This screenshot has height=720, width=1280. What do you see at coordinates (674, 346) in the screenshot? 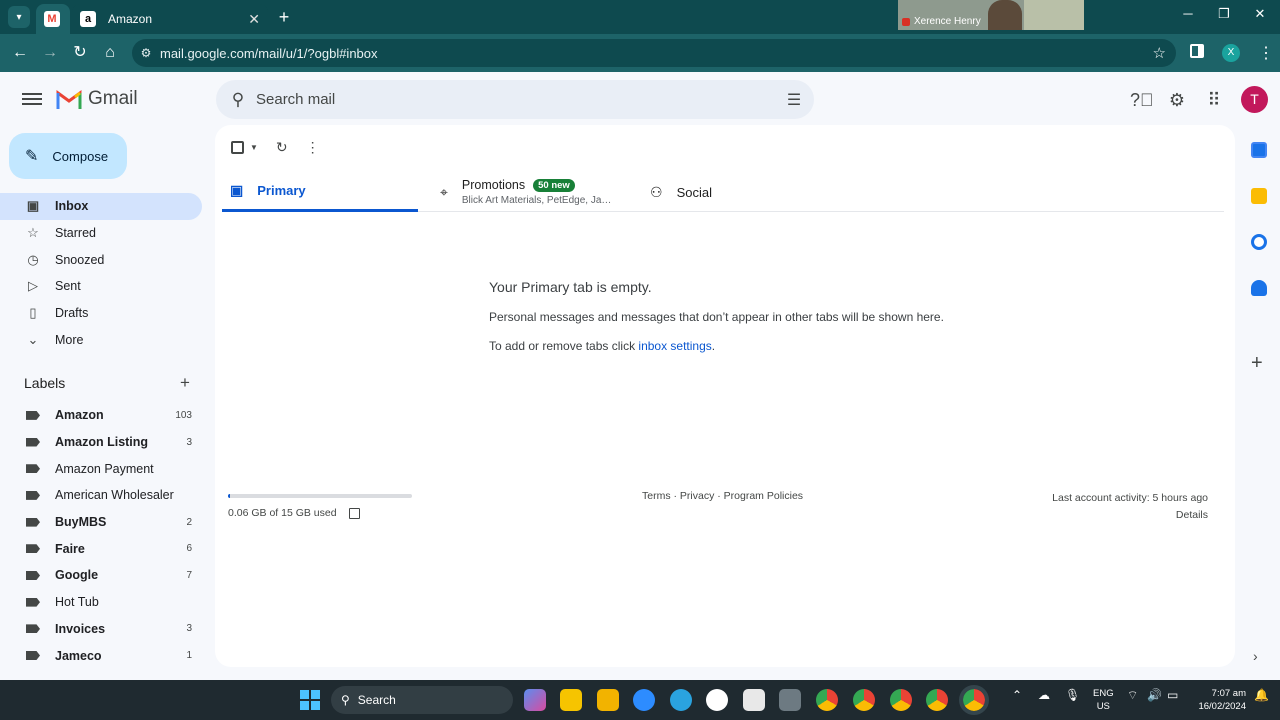
I see `inbox-settings-link: inbox settings` at bounding box center [674, 346].